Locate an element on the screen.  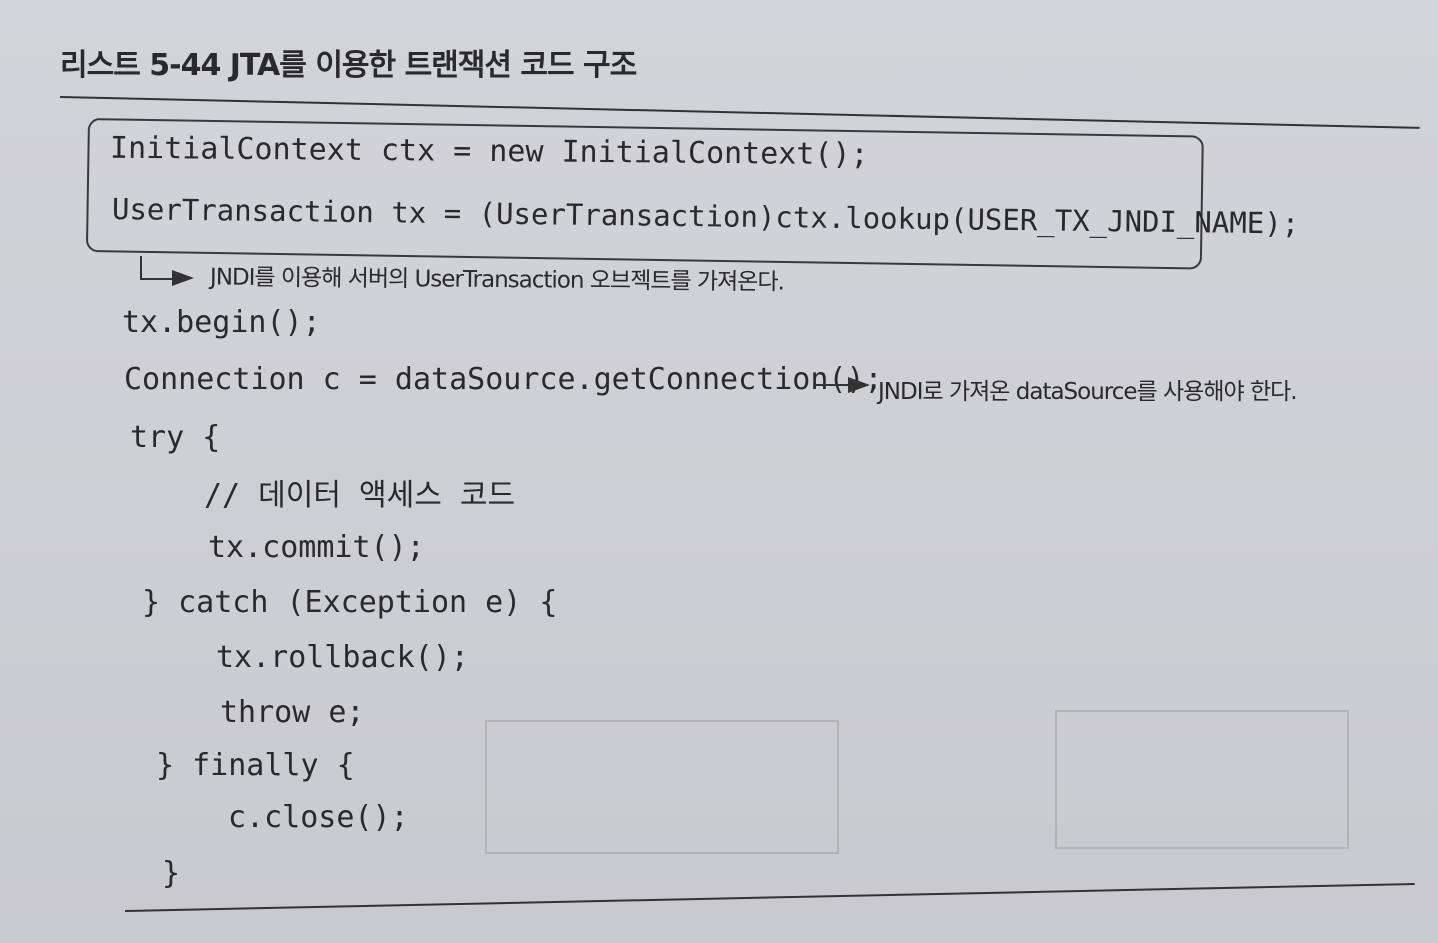
code-line-close: c.close(); is located at coordinates (318, 817).